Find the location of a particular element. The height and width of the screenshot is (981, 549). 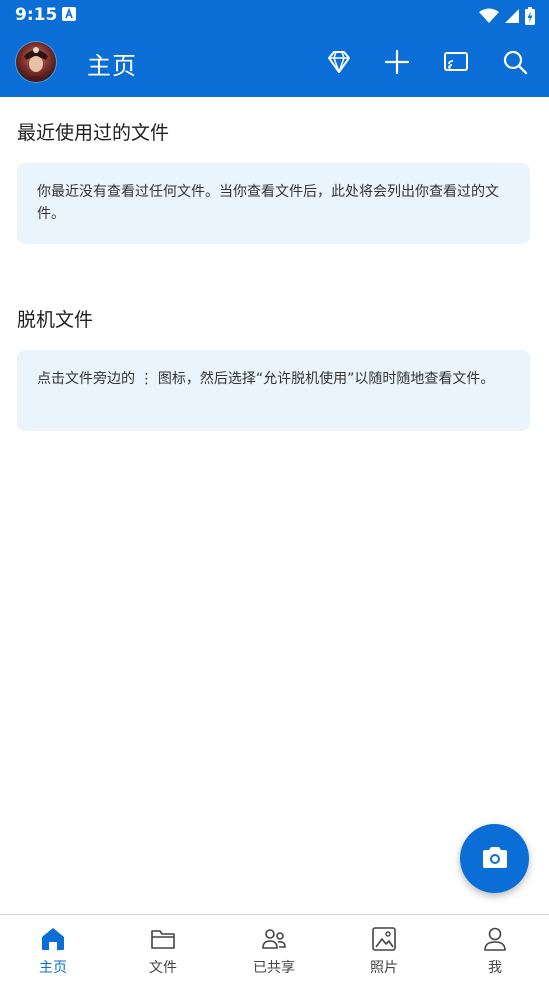

bottom-navigation: 主页 文件 已共享 照片 我 is located at coordinates (274, 947).